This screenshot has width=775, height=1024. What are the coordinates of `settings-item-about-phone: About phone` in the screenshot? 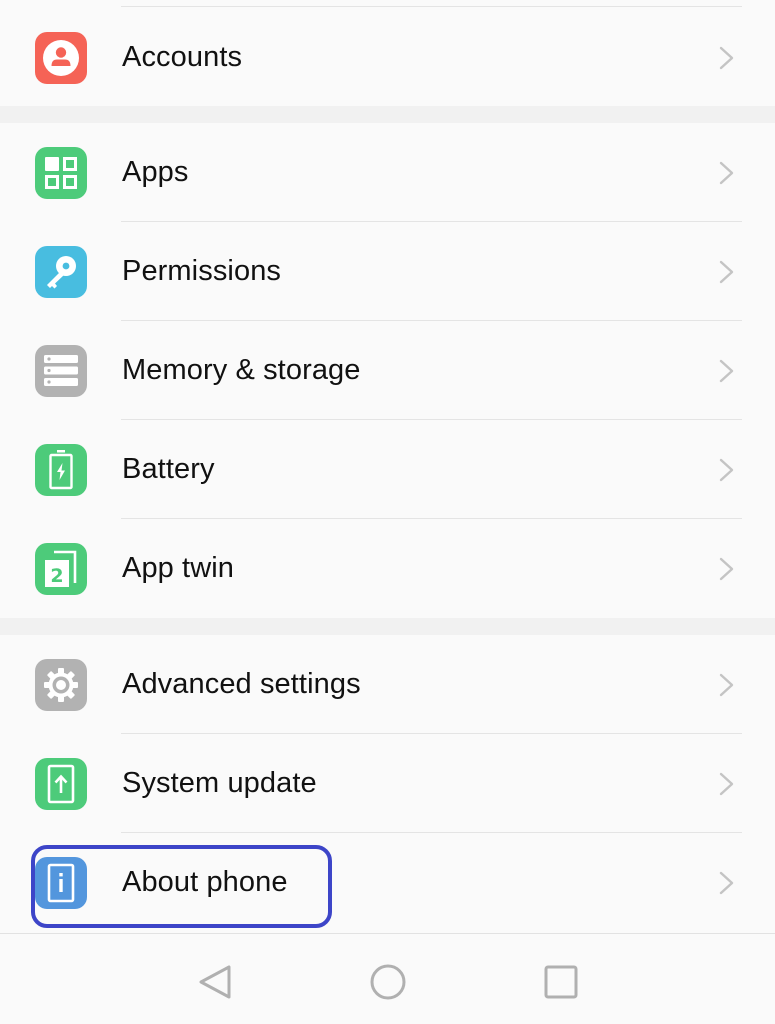 It's located at (387, 882).